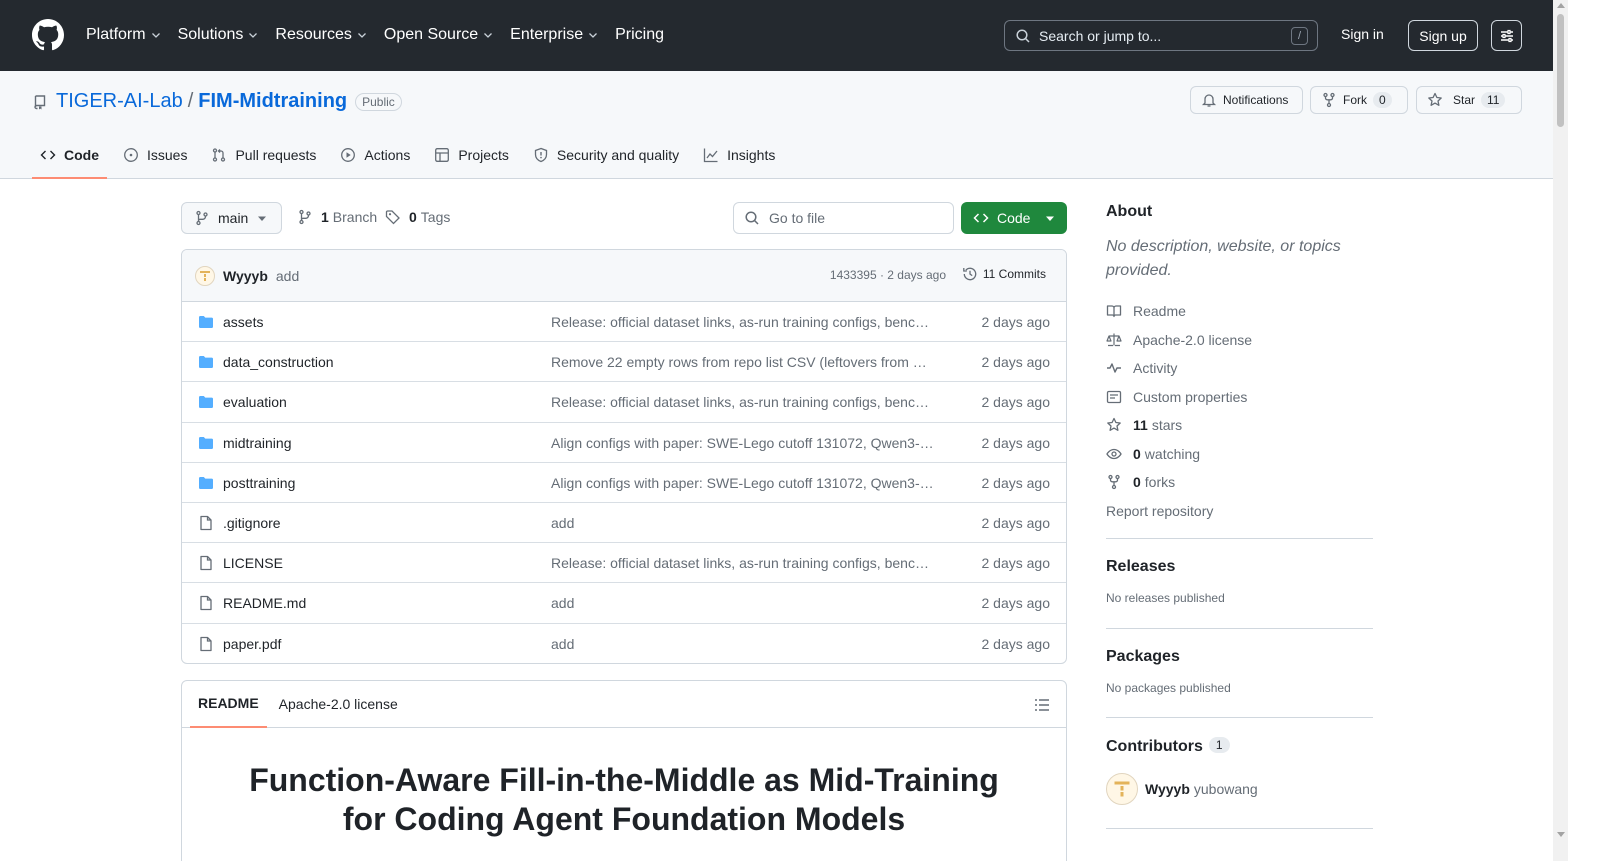 This screenshot has width=1600, height=861. What do you see at coordinates (1246, 100) in the screenshot?
I see `notifications-button: Notifications` at bounding box center [1246, 100].